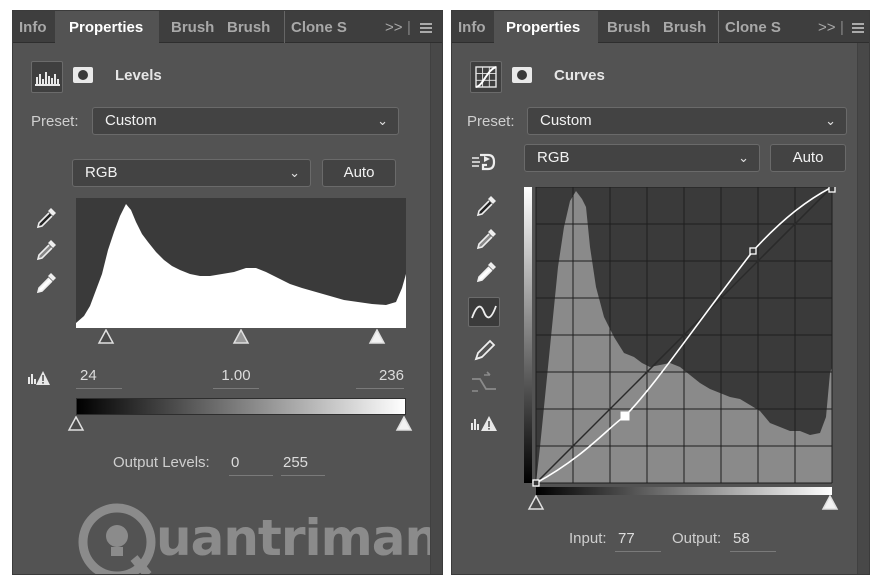 This screenshot has width=870, height=575. What do you see at coordinates (753, 541) in the screenshot?
I see `output-value-field: 58` at bounding box center [753, 541].